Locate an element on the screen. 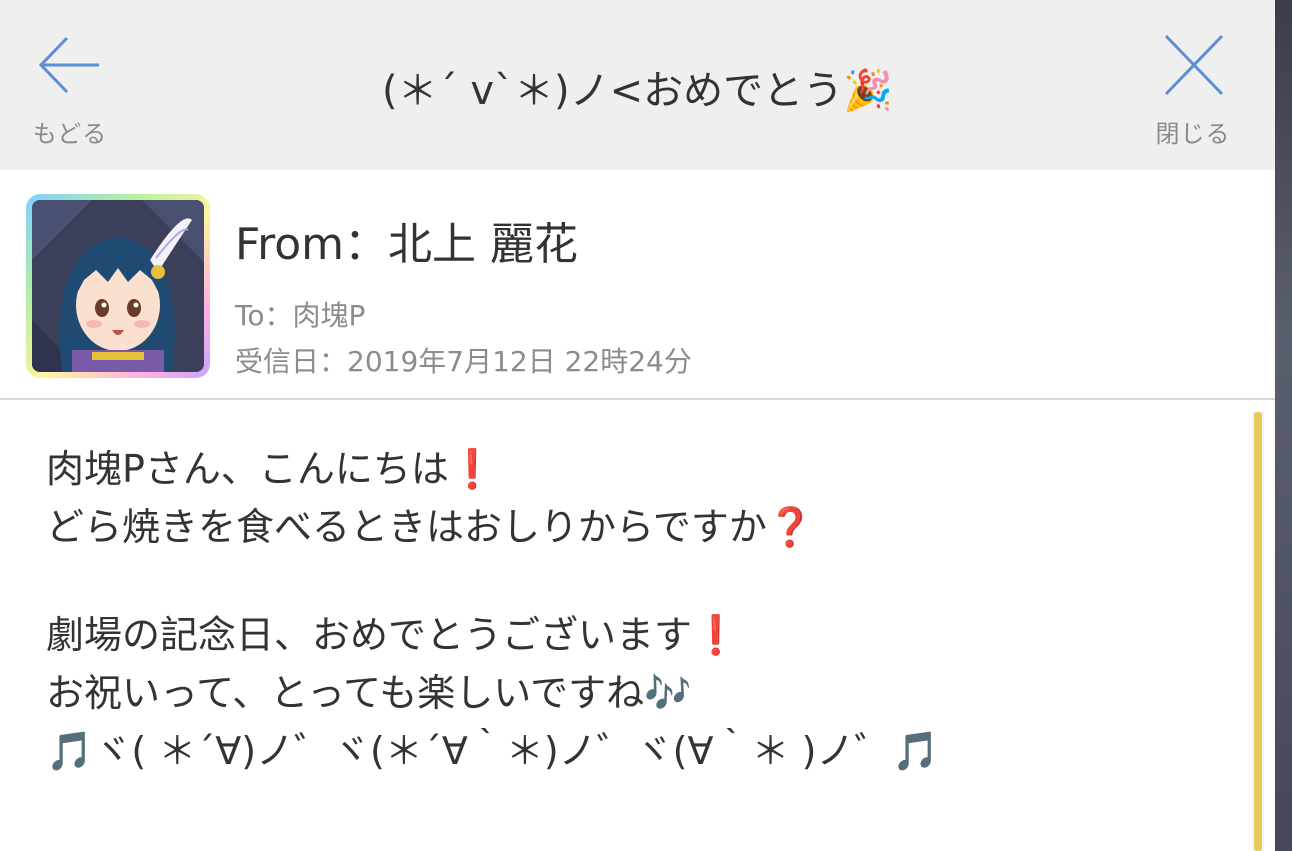 The width and height of the screenshot is (1292, 851). message-line: 肉塊Pさん、こんにちは❗ is located at coordinates (271, 469).